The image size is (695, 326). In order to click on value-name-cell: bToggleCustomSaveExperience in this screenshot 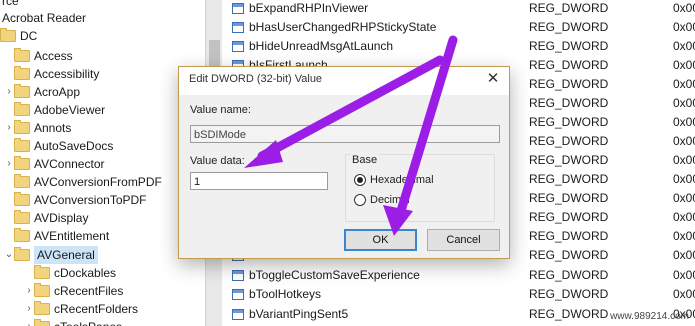, I will do `click(334, 275)`.